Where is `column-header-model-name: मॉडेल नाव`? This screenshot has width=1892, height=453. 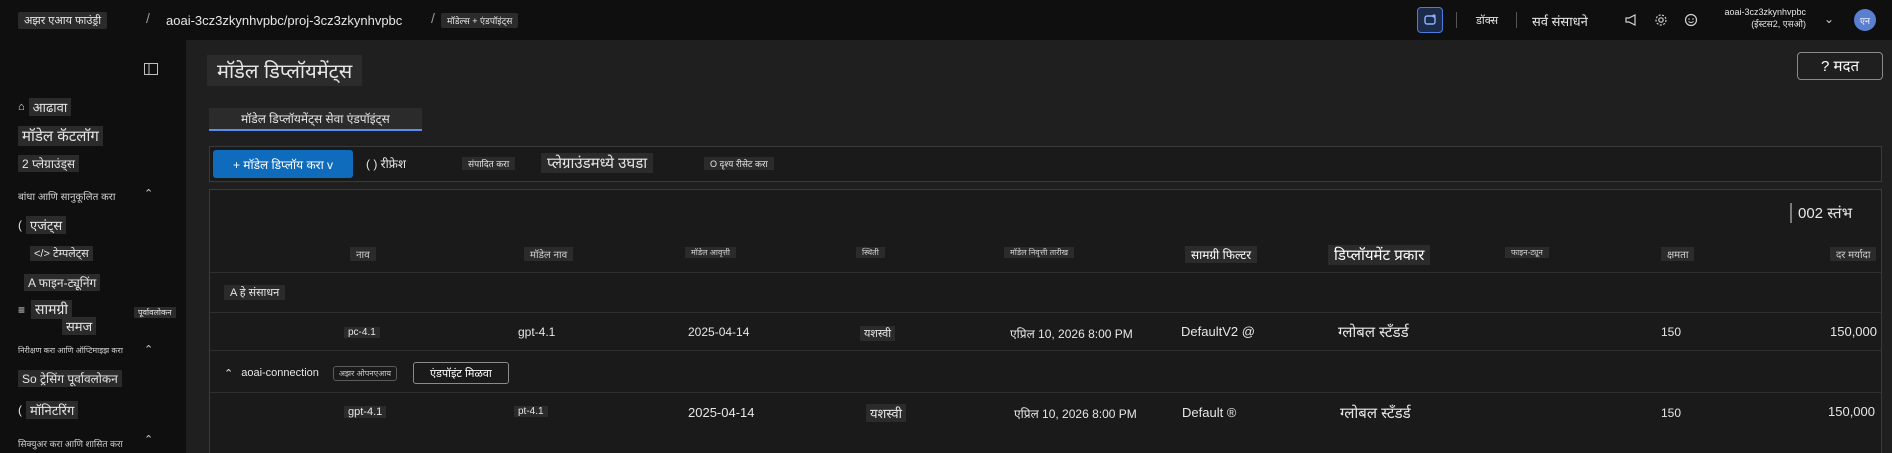 column-header-model-name: मॉडेल नाव is located at coordinates (549, 254).